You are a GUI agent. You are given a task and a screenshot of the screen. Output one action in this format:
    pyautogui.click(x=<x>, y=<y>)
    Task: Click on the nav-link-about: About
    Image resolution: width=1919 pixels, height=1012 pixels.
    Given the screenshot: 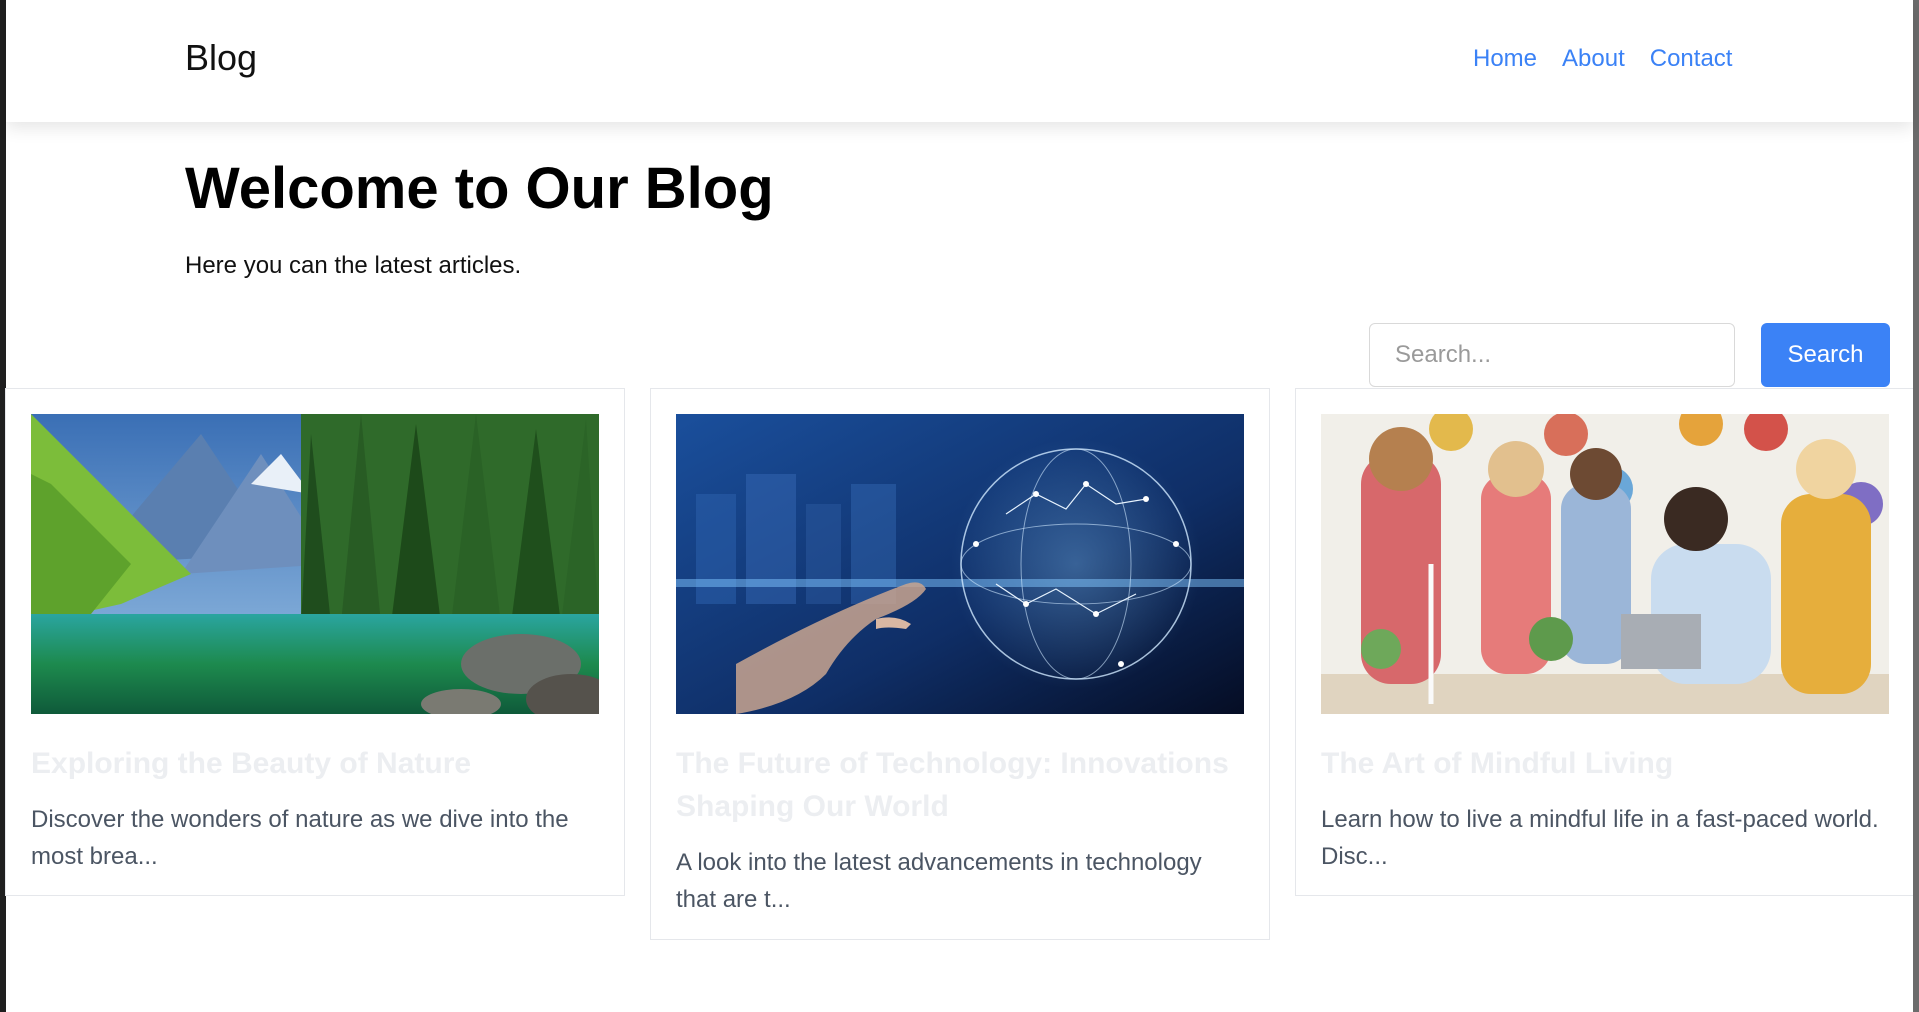 What is the action you would take?
    pyautogui.click(x=1593, y=59)
    